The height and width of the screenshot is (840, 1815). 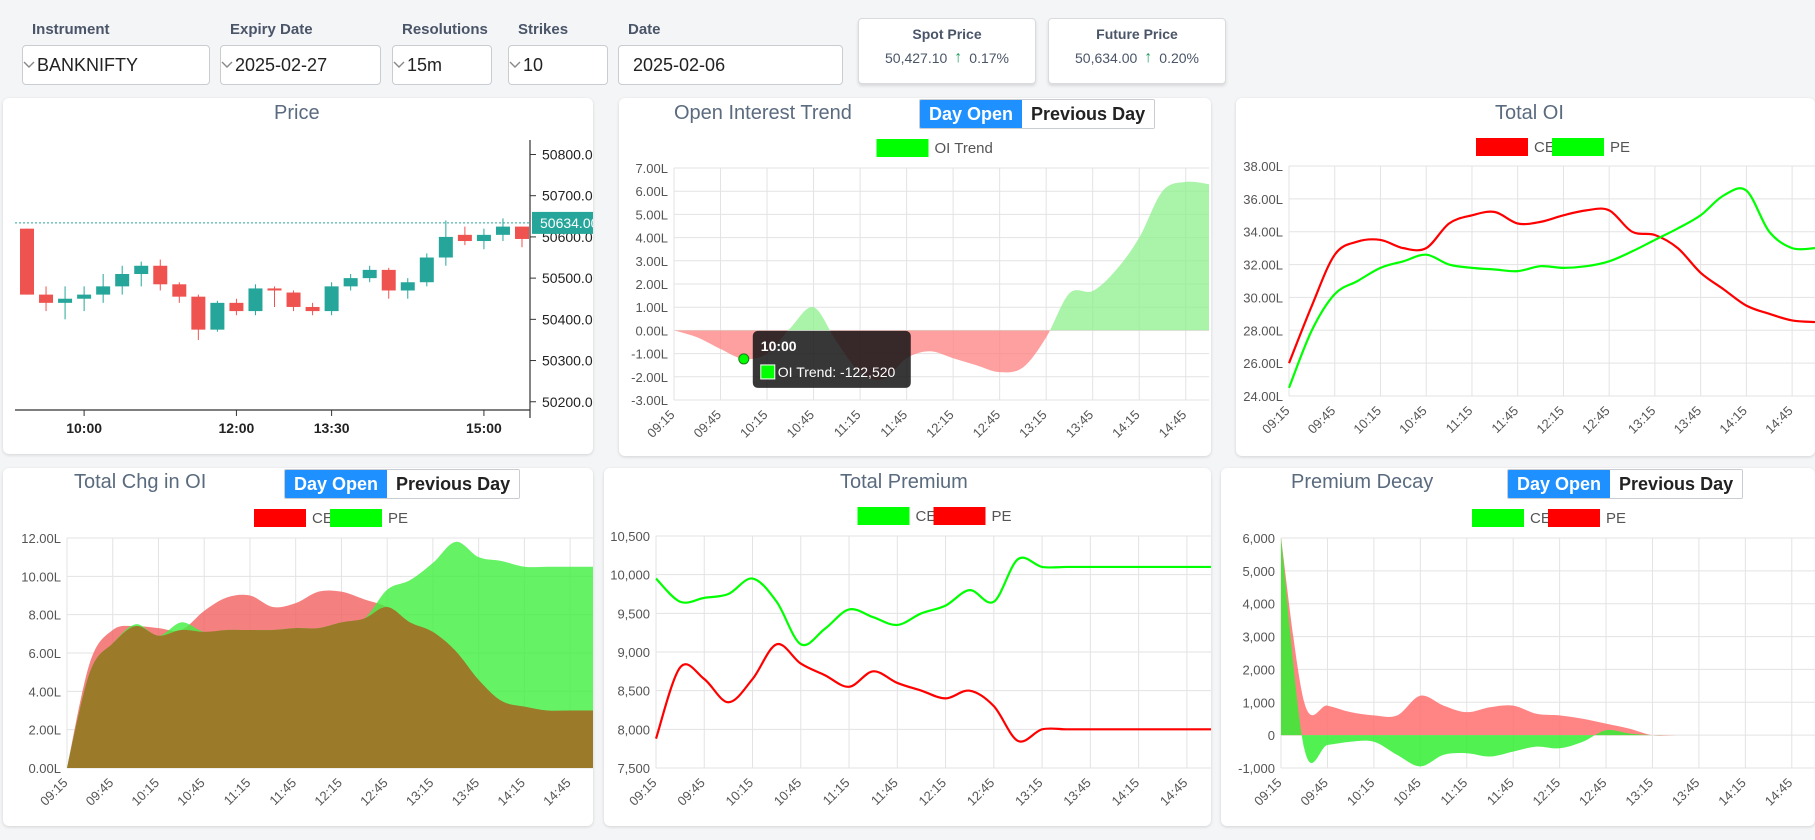 What do you see at coordinates (730, 65) in the screenshot?
I see `date-input: 2025-02-06` at bounding box center [730, 65].